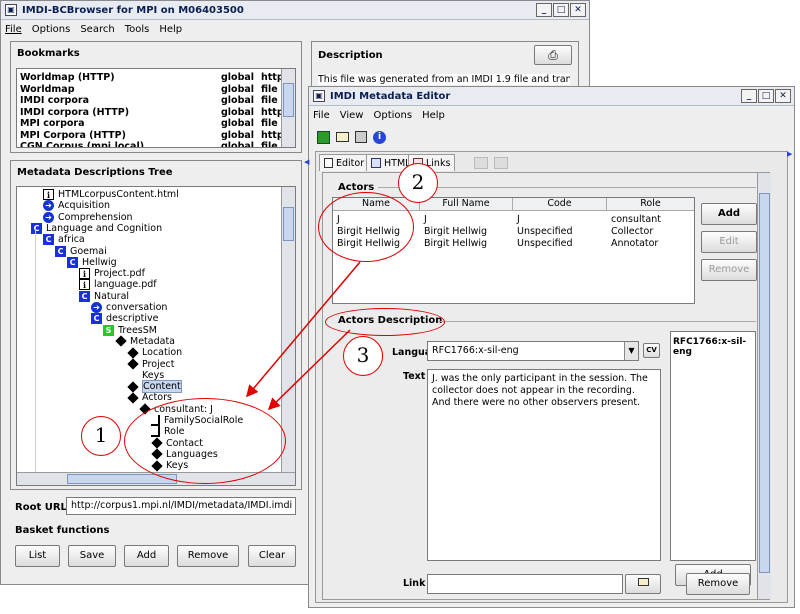 This screenshot has width=800, height=614. Describe the element at coordinates (101, 435) in the screenshot. I see `callout-number-1: 1` at that location.